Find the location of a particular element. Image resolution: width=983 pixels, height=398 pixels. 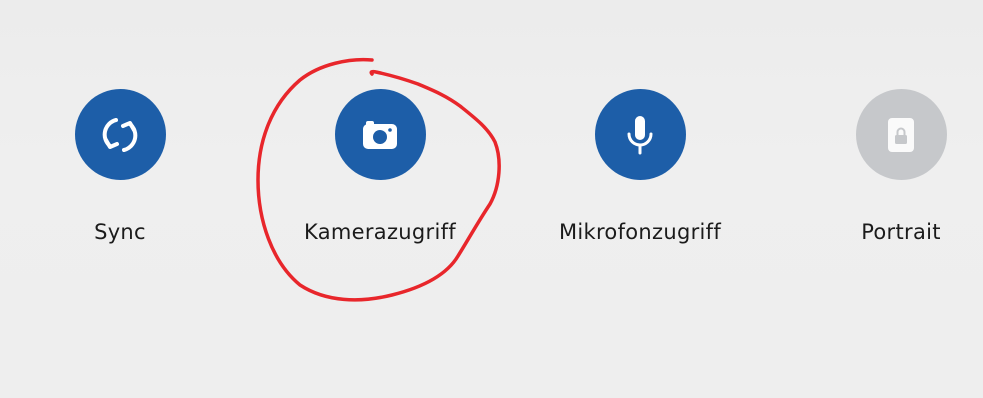

portrait-label: Portrait is located at coordinates (901, 232).